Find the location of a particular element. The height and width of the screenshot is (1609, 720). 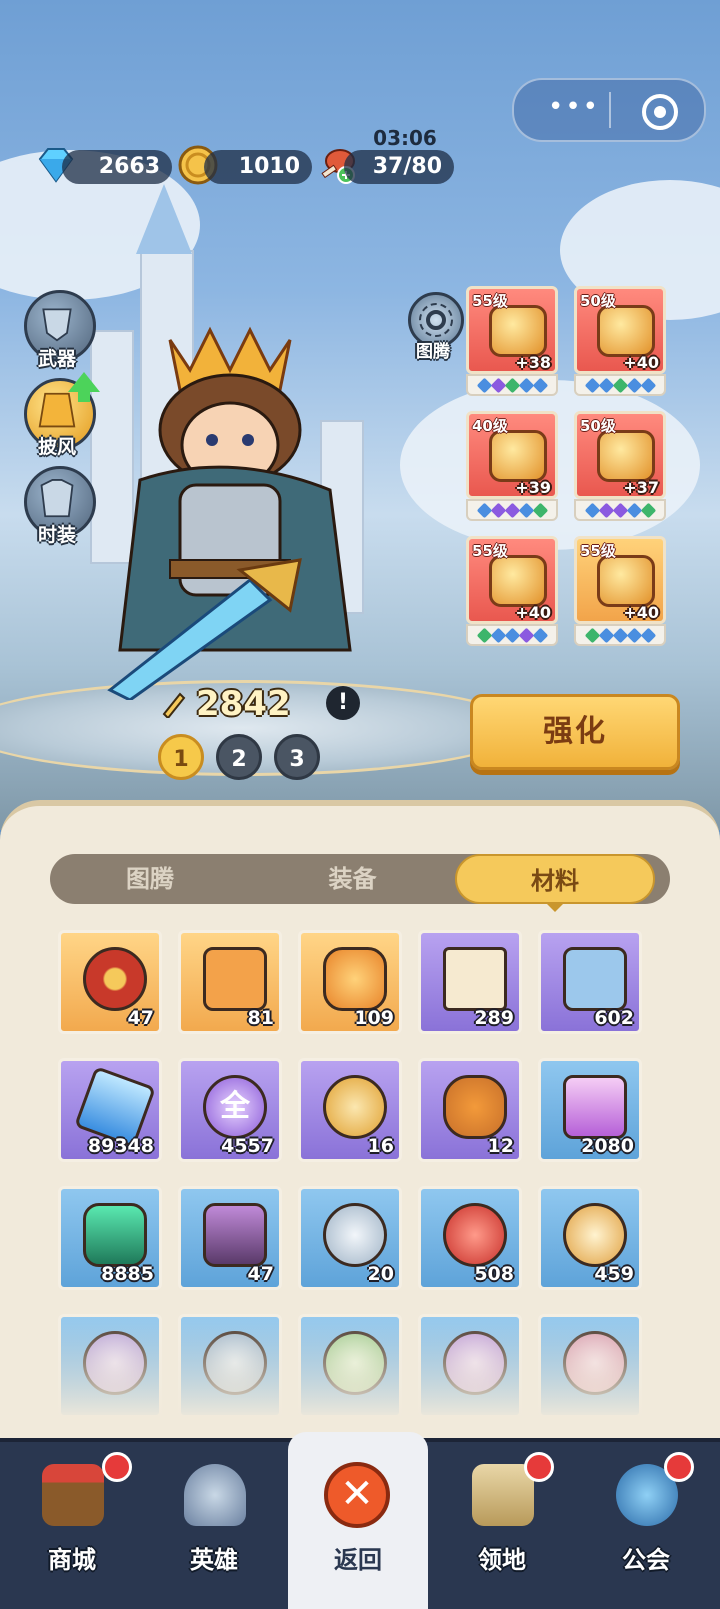

equipment-slot-boots: 55级 +40 is located at coordinates (512, 592).